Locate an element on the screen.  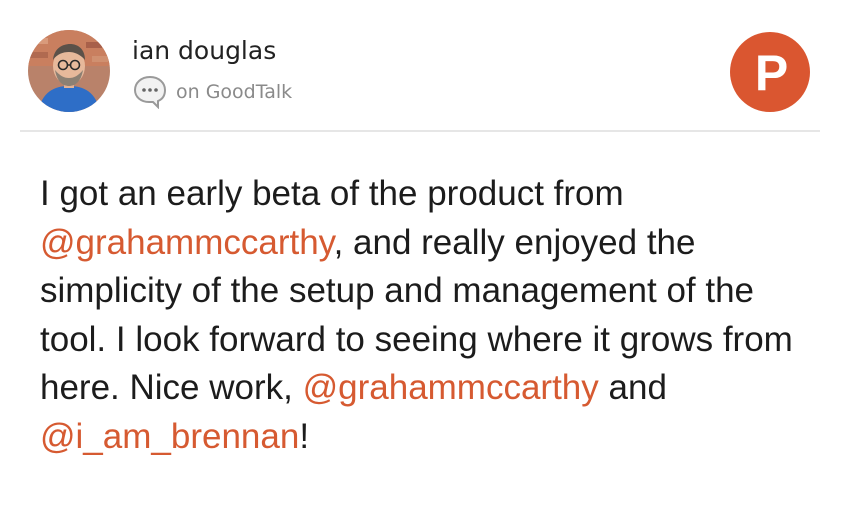
mention-link: @i_am_brennan is located at coordinates (169, 436).